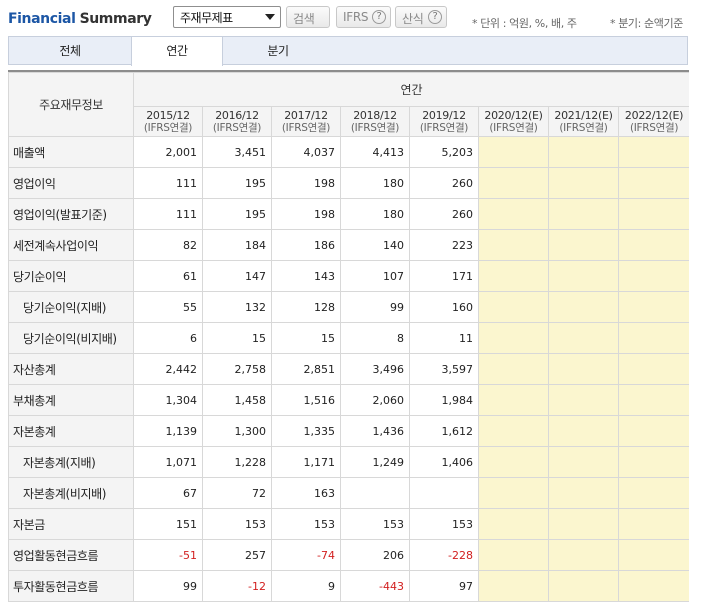 This screenshot has height=603, width=711. I want to click on statement-type-select: 주재무제표, so click(227, 17).